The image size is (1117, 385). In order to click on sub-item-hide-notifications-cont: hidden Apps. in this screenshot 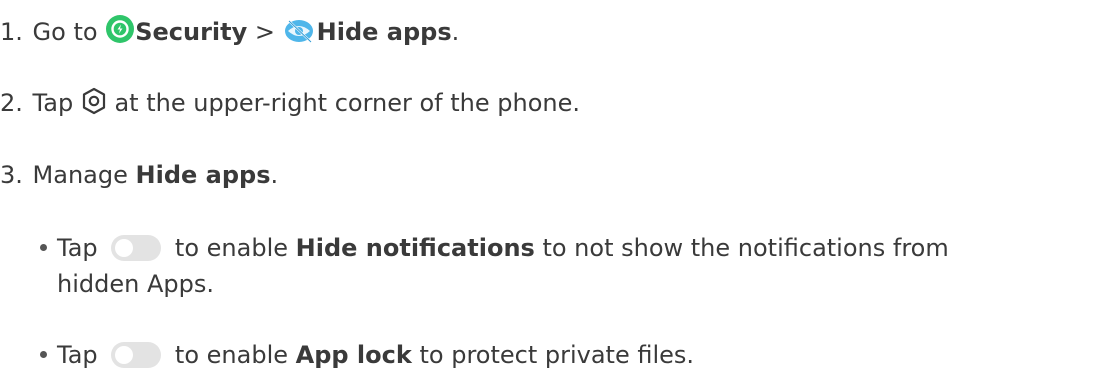, I will do `click(135, 284)`.